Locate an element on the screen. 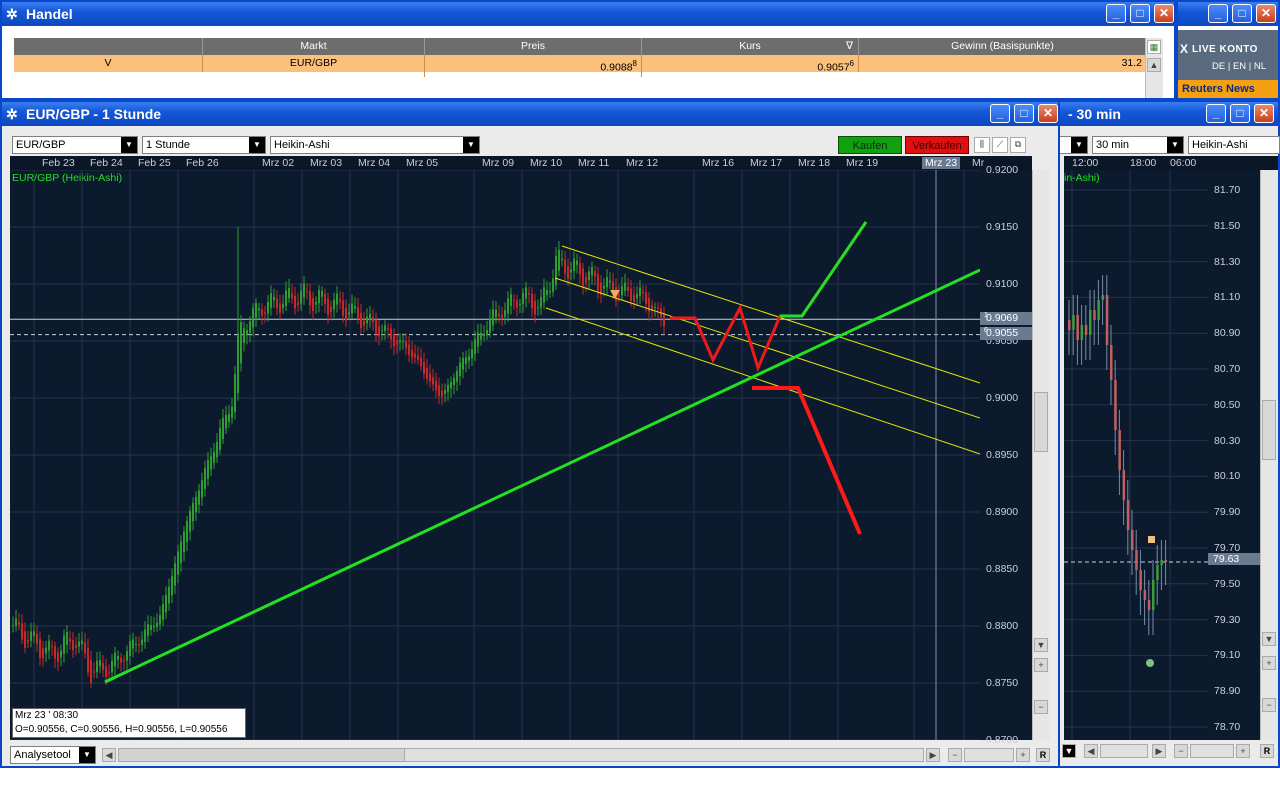  live-title-bar: _ □ ✕ is located at coordinates (1228, 14).